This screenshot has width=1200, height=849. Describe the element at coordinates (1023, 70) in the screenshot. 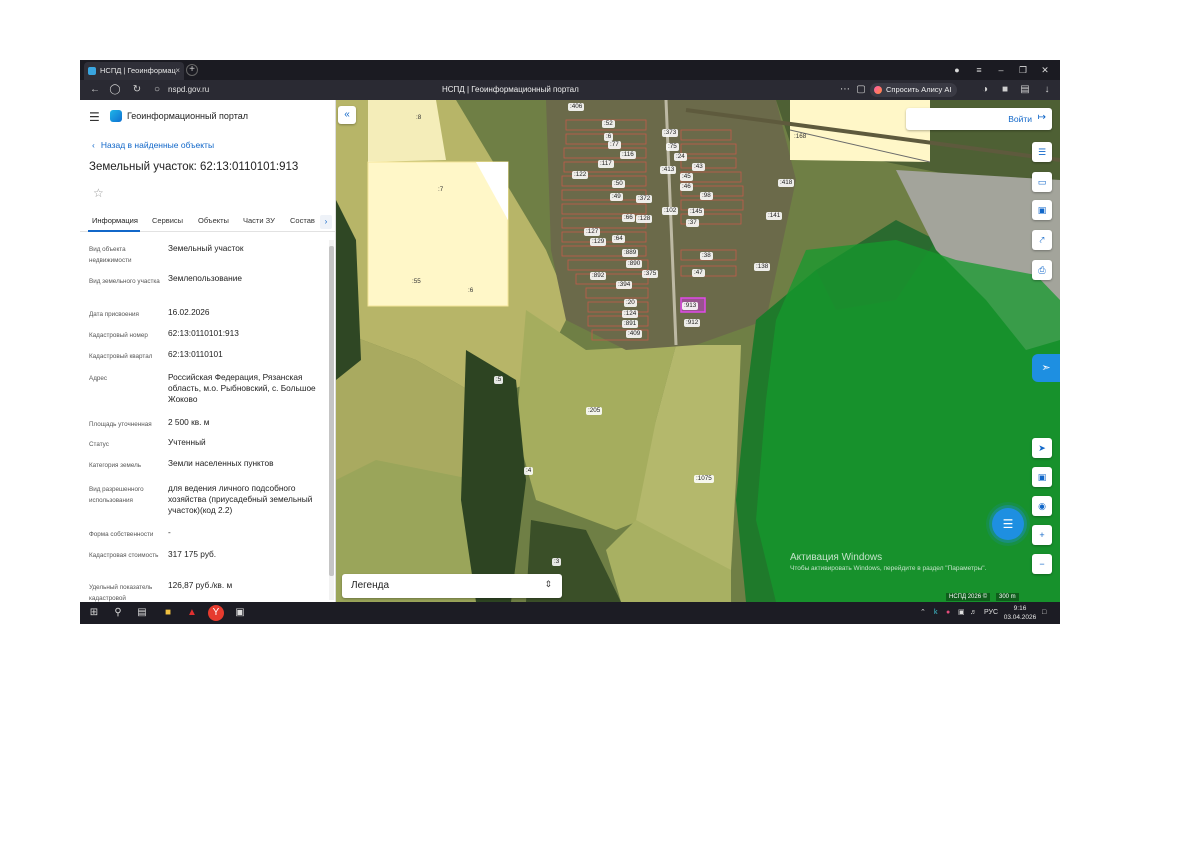

I see `restore-icon: ❐` at that location.